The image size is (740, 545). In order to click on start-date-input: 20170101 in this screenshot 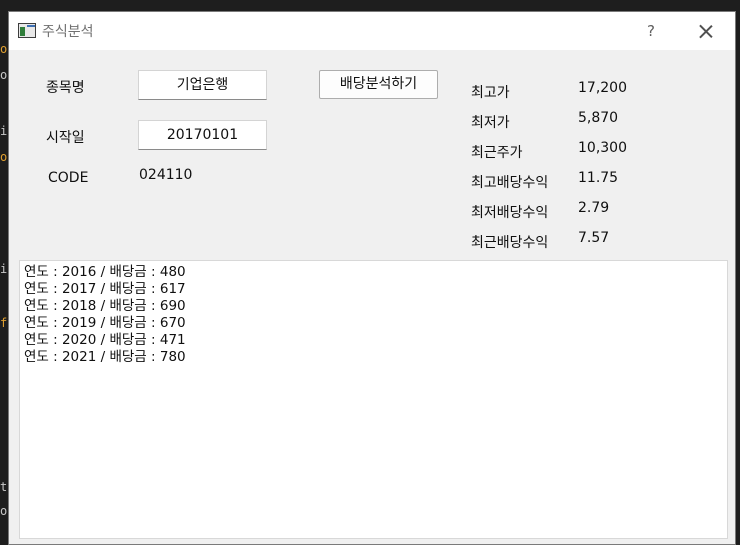, I will do `click(202, 135)`.